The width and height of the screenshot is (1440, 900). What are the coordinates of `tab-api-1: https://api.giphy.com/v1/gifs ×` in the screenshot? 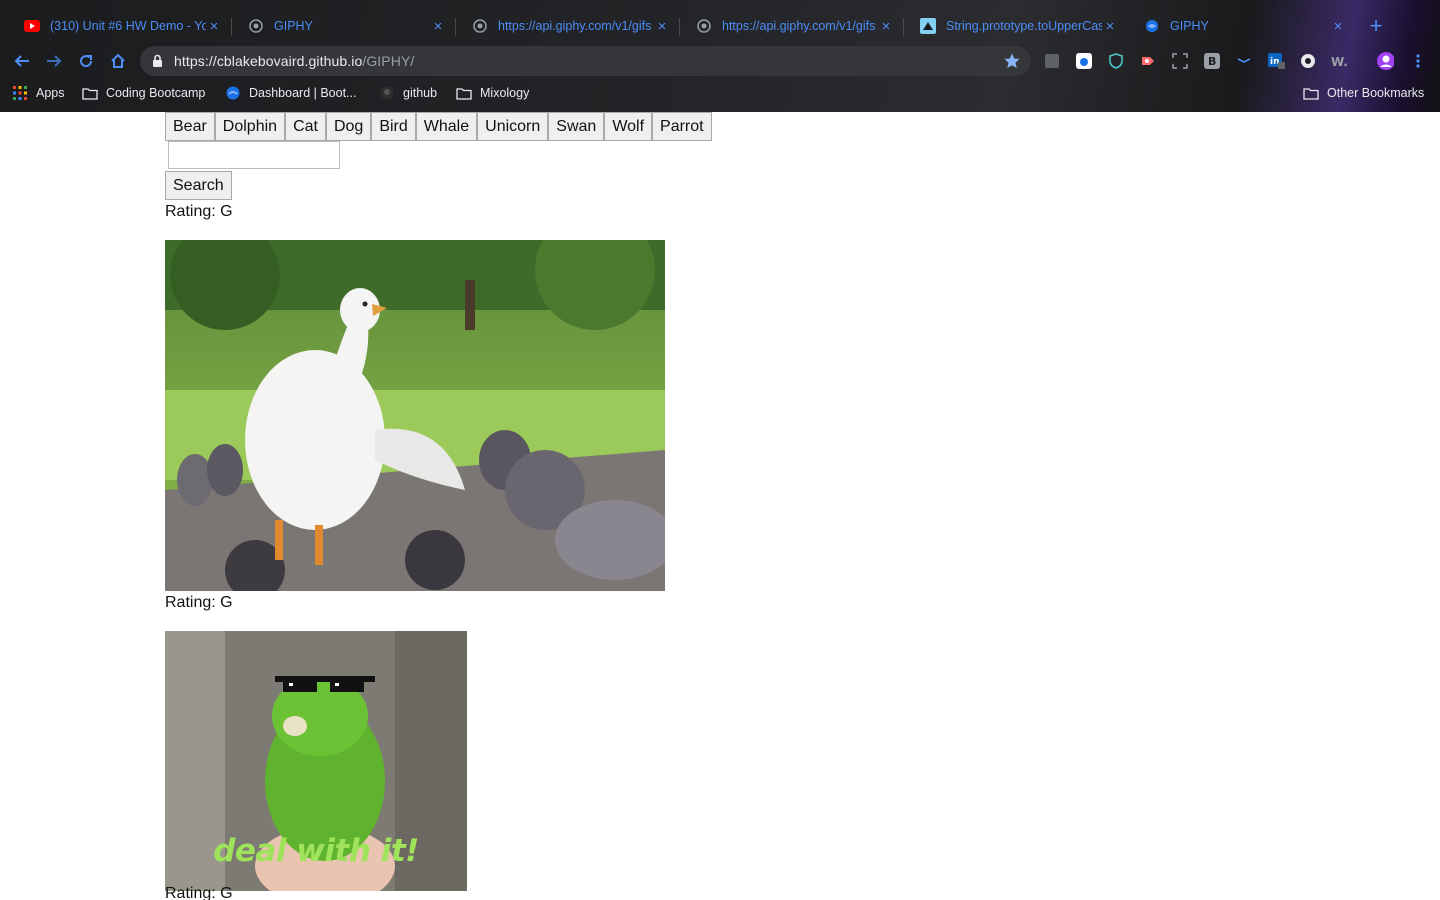 It's located at (569, 26).